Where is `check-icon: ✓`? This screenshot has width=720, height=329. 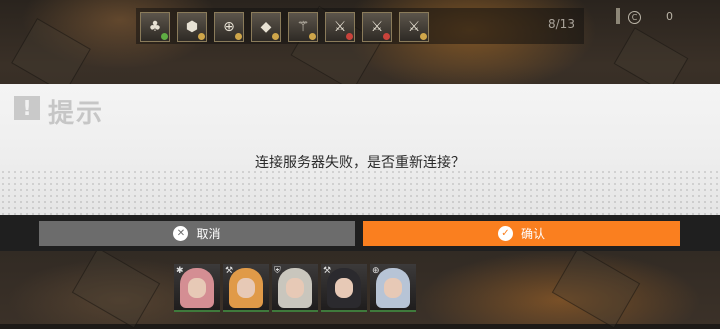 check-icon: ✓ is located at coordinates (505, 233).